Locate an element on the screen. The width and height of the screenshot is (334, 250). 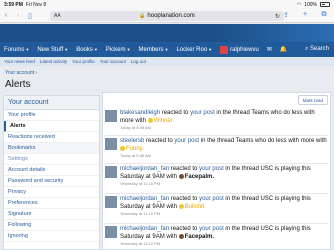
sidebar-item-privacy: Privacy is located at coordinates (51, 192).